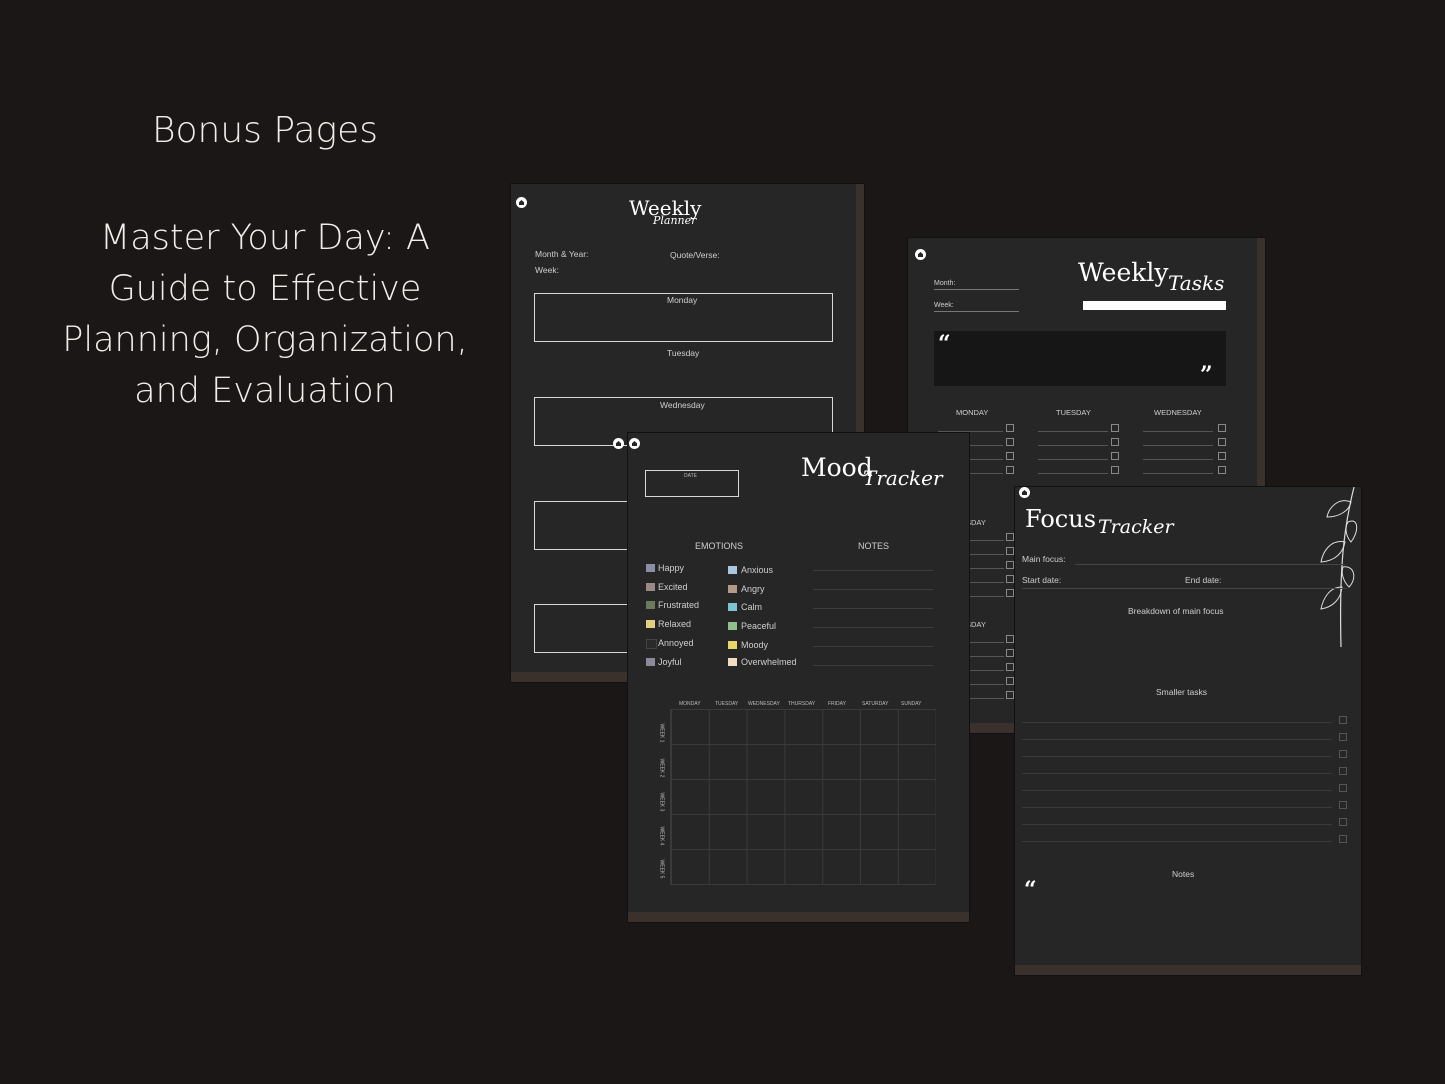 This screenshot has height=1084, width=1445. What do you see at coordinates (976, 311) in the screenshot?
I see `week-line` at bounding box center [976, 311].